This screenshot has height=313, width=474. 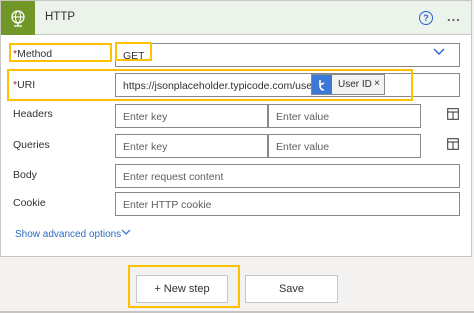 I want to click on method-value: GET, so click(x=134, y=56).